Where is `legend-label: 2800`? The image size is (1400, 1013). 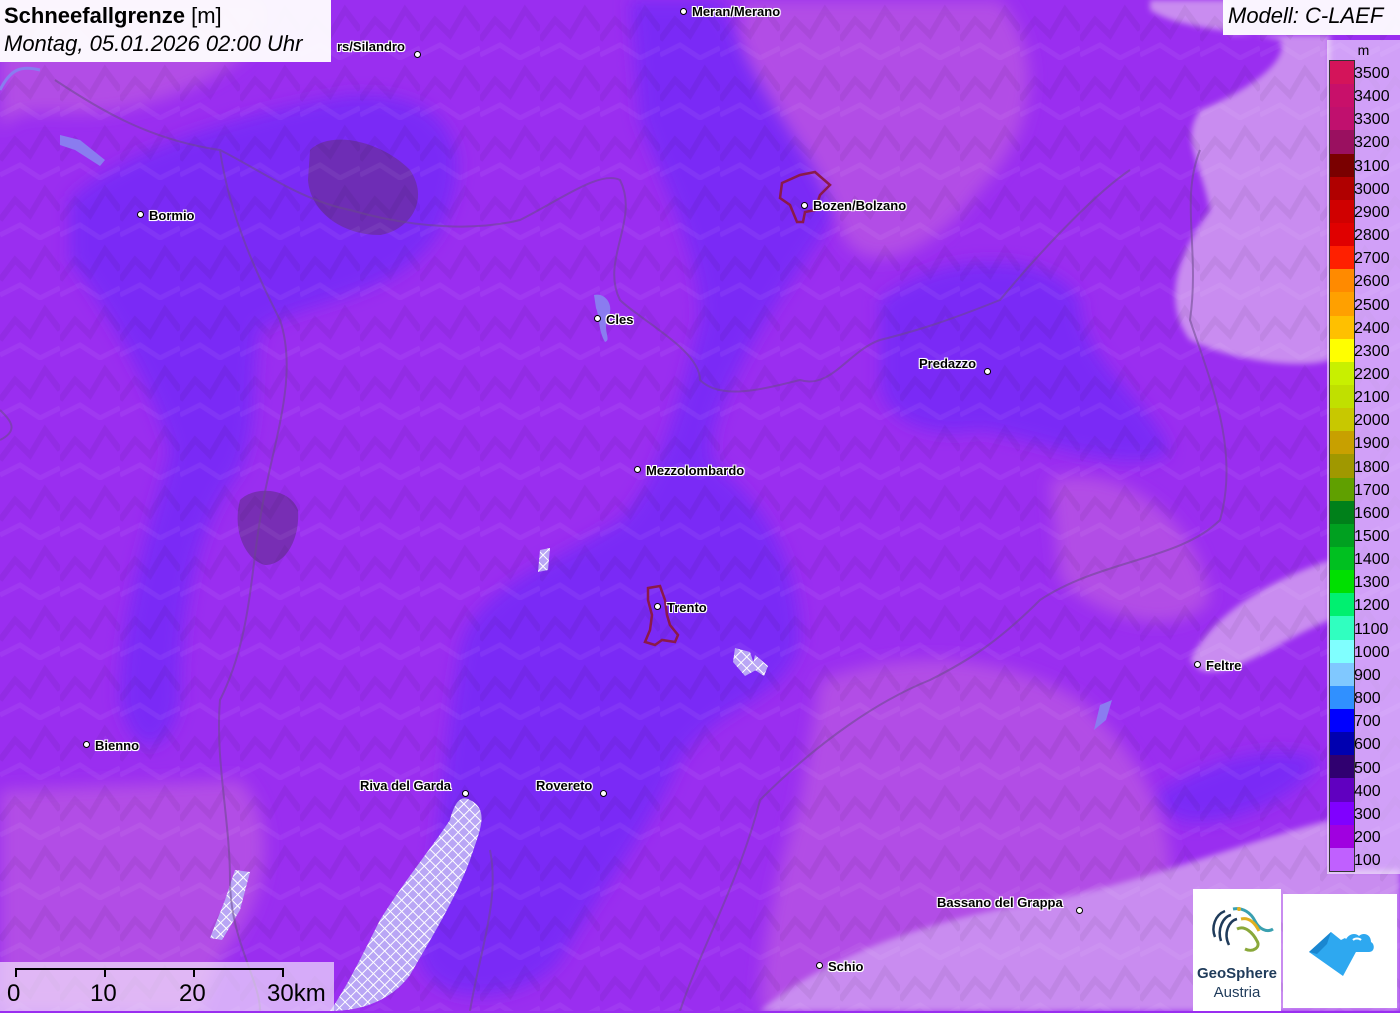
legend-label: 2800 is located at coordinates (1372, 236).